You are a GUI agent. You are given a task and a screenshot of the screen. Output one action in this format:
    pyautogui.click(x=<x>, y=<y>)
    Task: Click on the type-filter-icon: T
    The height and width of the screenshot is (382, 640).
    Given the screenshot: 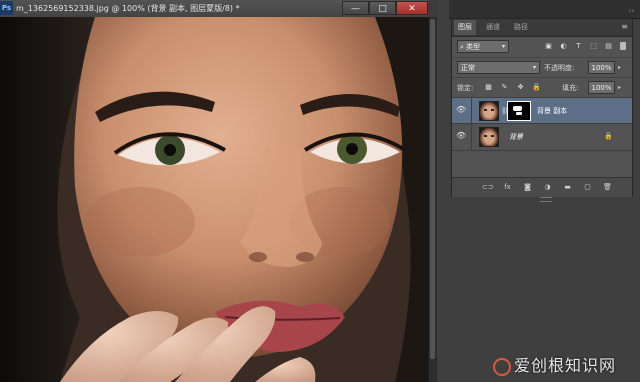 What is the action you would take?
    pyautogui.click(x=578, y=46)
    